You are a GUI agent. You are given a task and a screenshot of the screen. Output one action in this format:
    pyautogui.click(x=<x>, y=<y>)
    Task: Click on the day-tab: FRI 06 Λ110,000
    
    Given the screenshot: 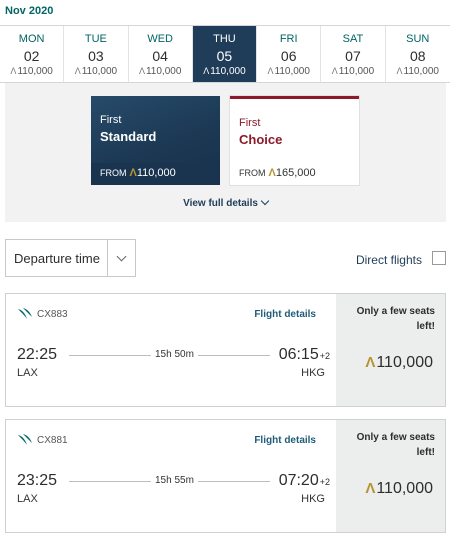 What is the action you would take?
    pyautogui.click(x=289, y=54)
    